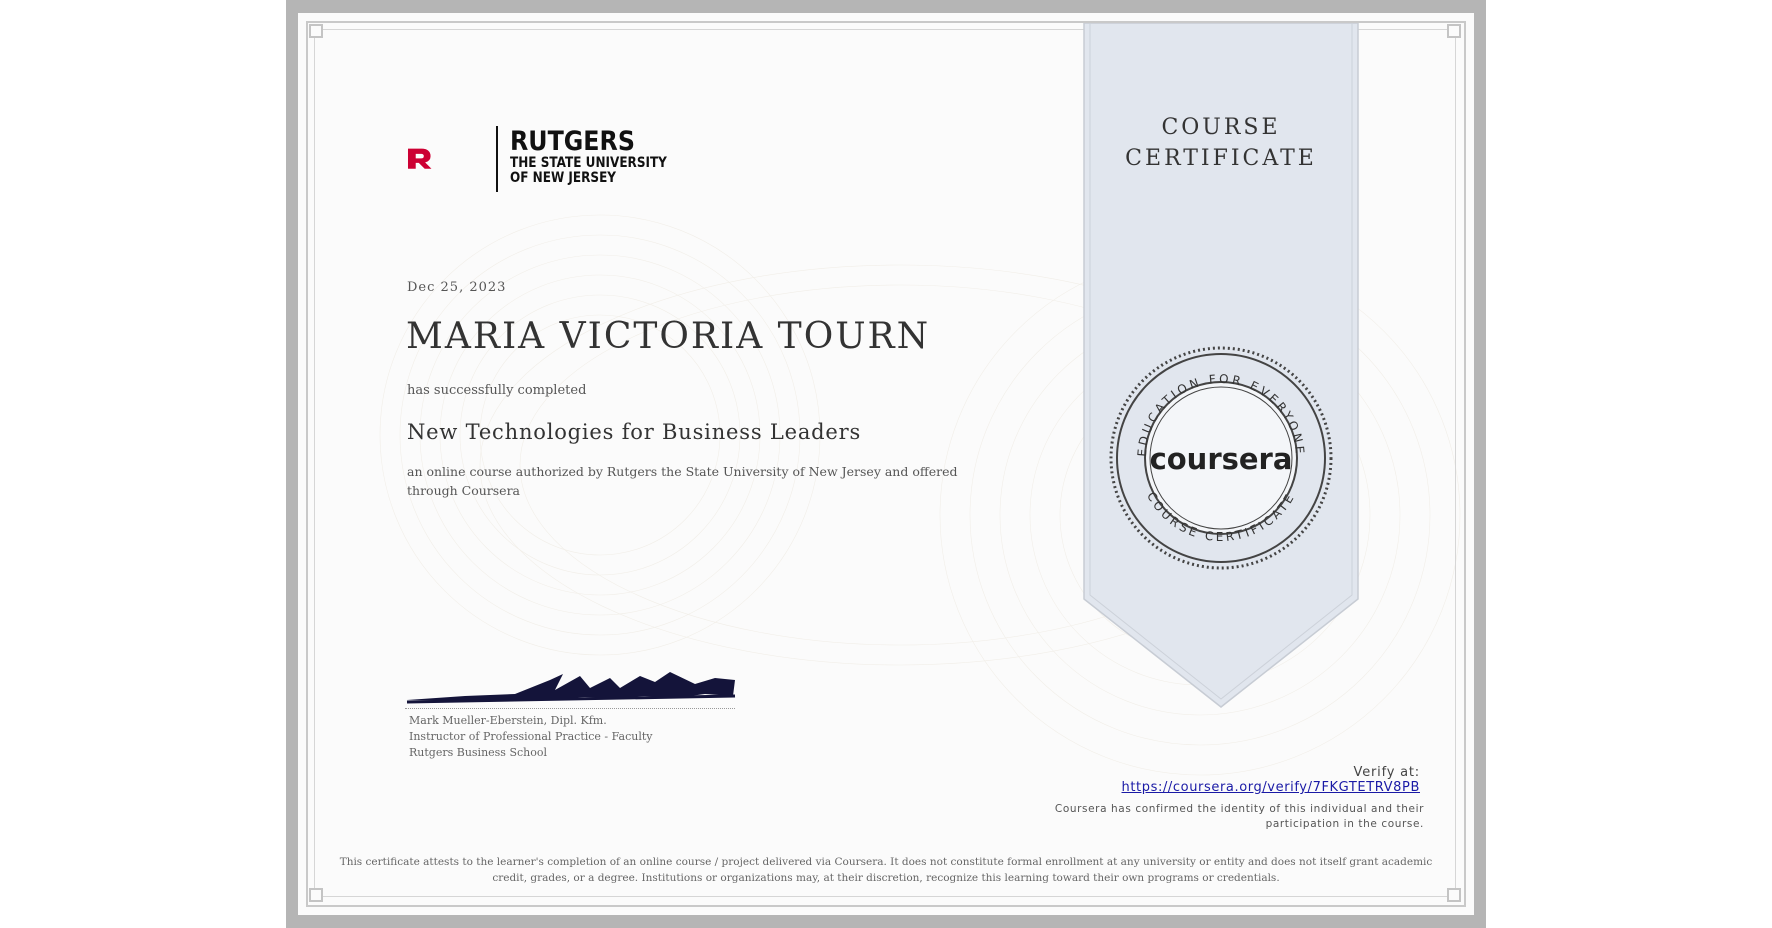 The image size is (1772, 928). I want to click on rutgers-logo, so click(420, 159).